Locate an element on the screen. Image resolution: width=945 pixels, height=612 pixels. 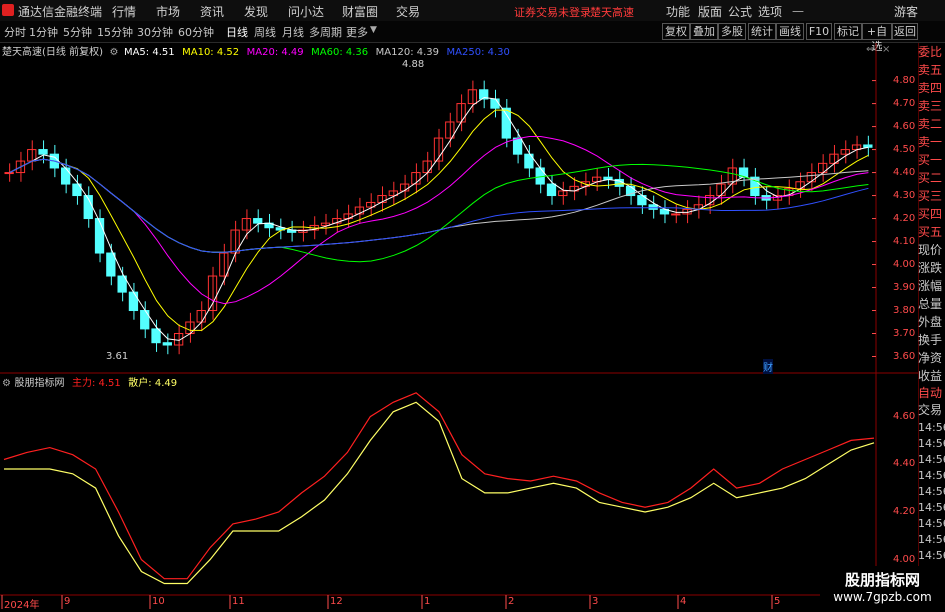
watermark: 股朋指标网 www.7gpzb.com is located at coordinates (882, 587).